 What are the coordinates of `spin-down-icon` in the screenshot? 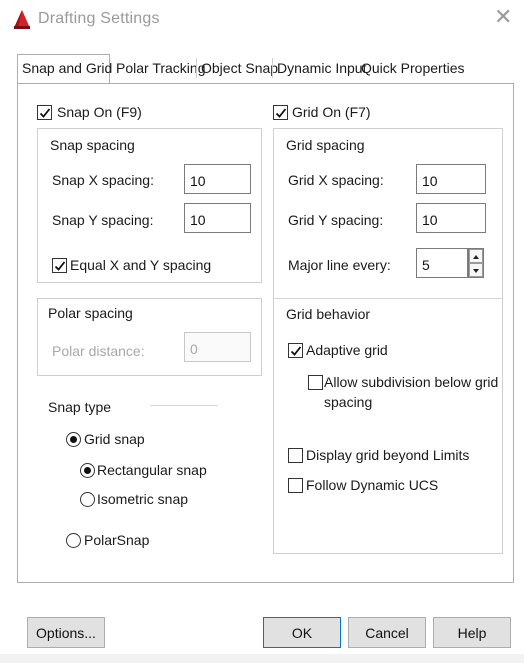 It's located at (476, 270).